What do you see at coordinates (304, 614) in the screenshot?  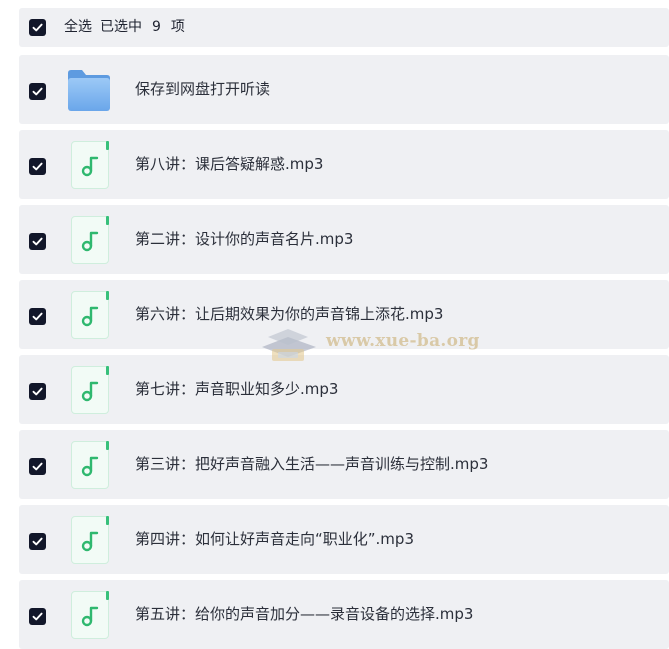 I see `item-name: 第五讲：给你的声音加分——录音设备的选择.mp3` at bounding box center [304, 614].